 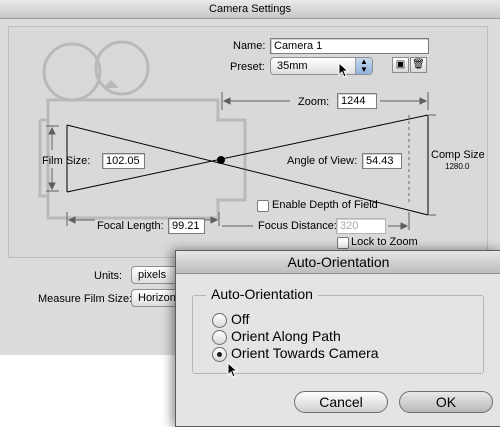 I want to click on comp-size-label: Comp Size, so click(x=458, y=155).